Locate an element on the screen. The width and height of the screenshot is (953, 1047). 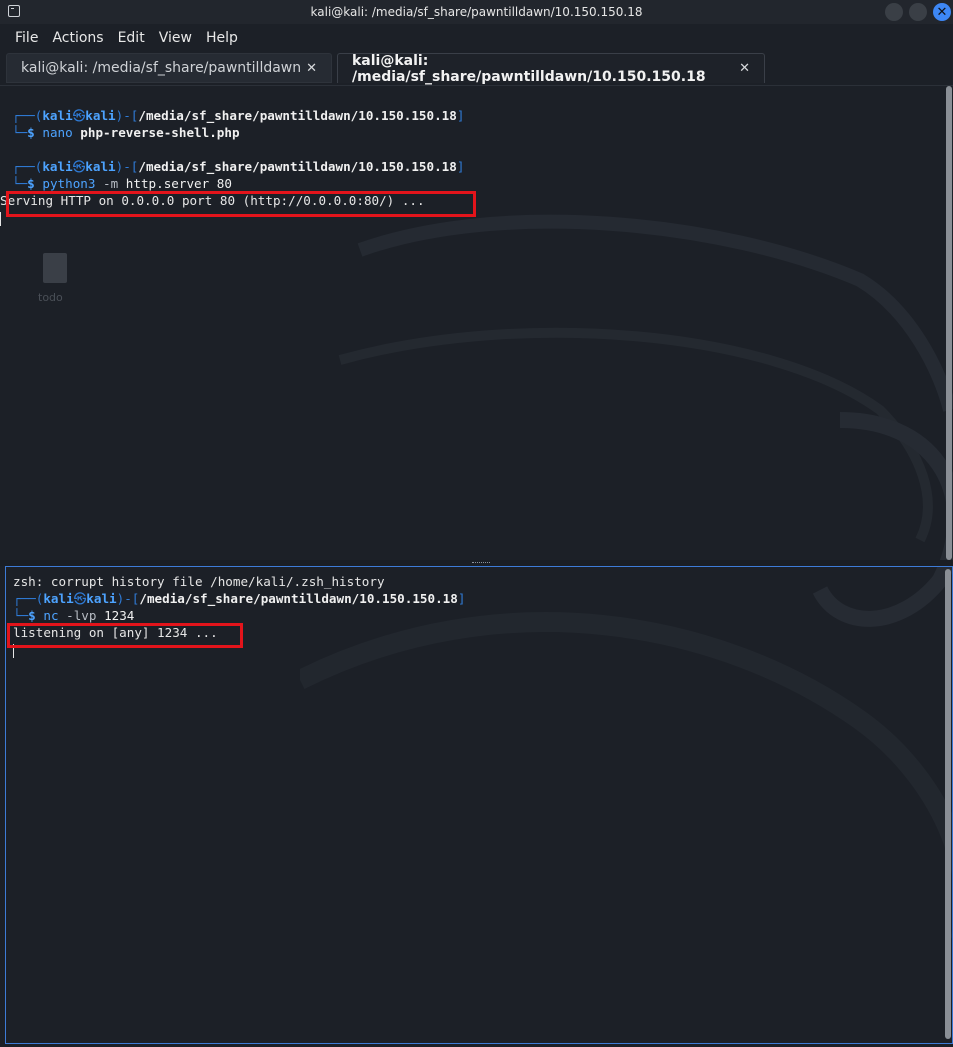
menu-edit: Edit is located at coordinates (131, 38).